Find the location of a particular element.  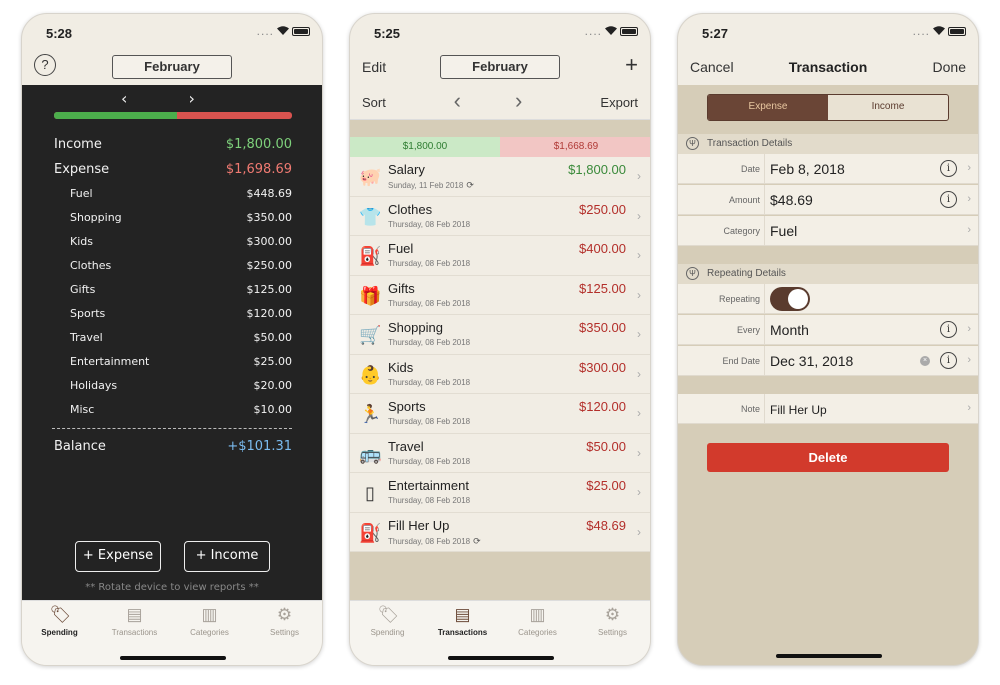

every-value: Month is located at coordinates (789, 330).